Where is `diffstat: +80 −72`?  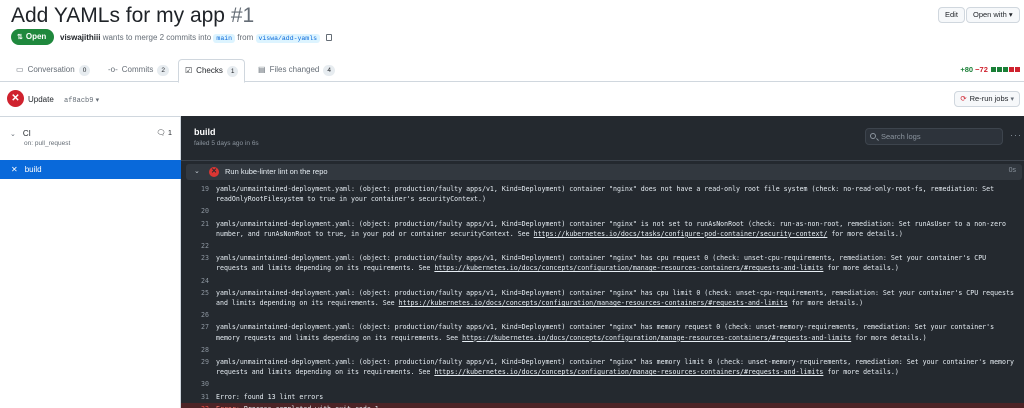 diffstat: +80 −72 is located at coordinates (990, 69).